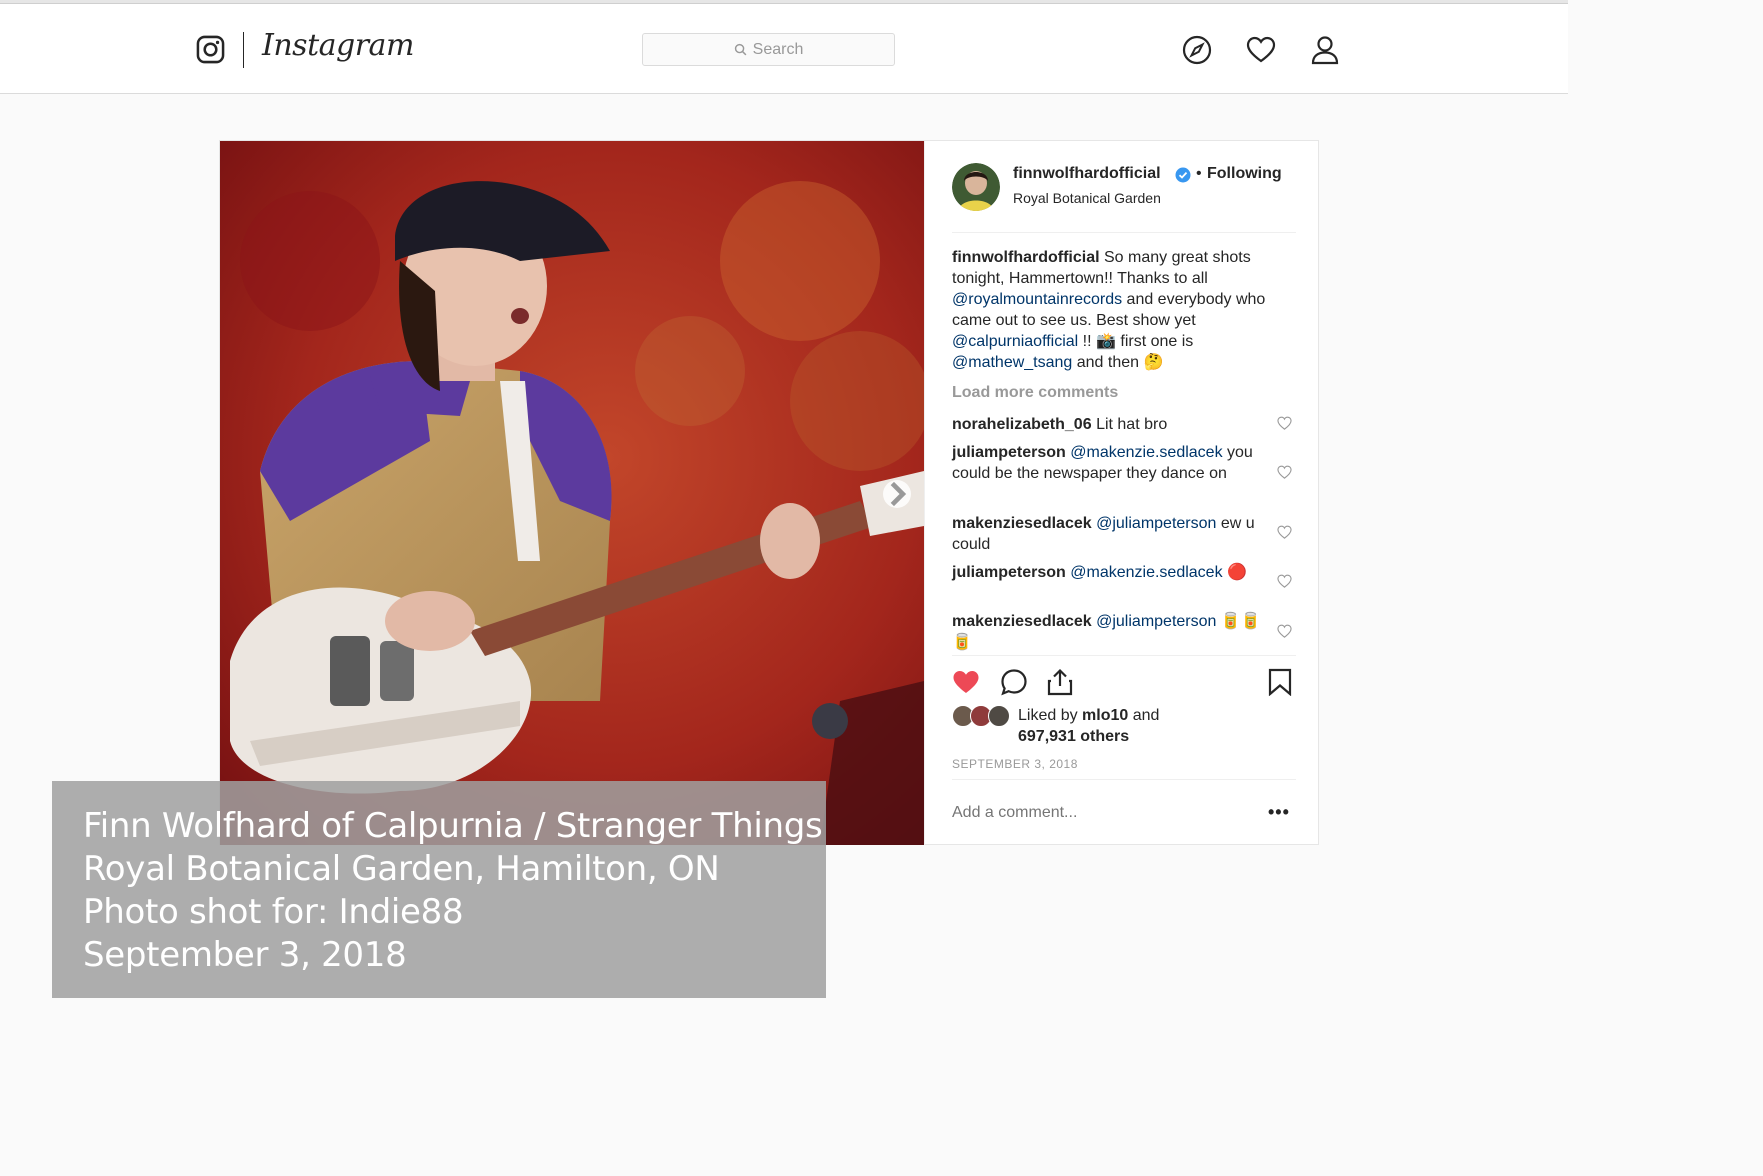 This screenshot has height=1176, width=1763. Describe the element at coordinates (1015, 764) in the screenshot. I see `post-timestamp: SEPTEMBER 3, 2018` at that location.